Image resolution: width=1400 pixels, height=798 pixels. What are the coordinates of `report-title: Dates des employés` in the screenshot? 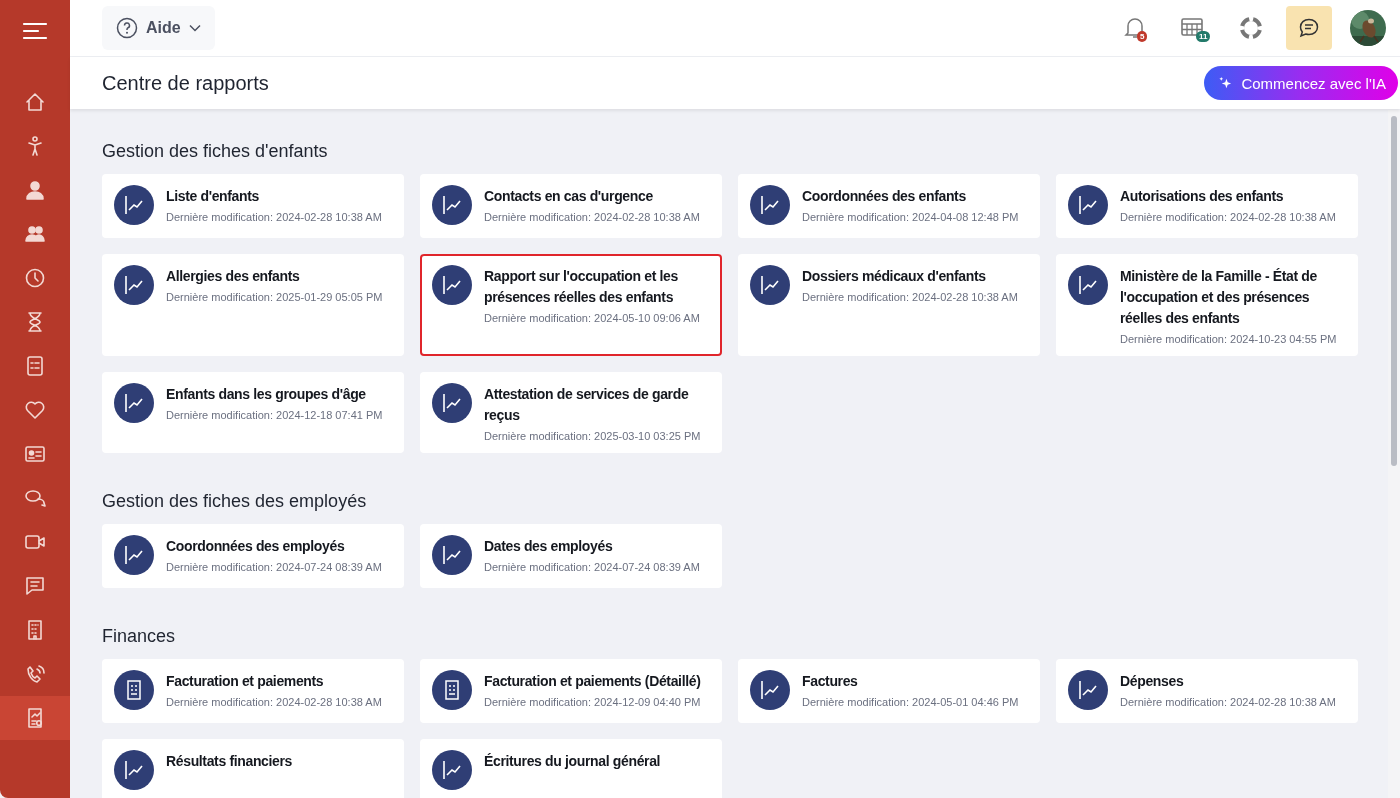 It's located at (549, 546).